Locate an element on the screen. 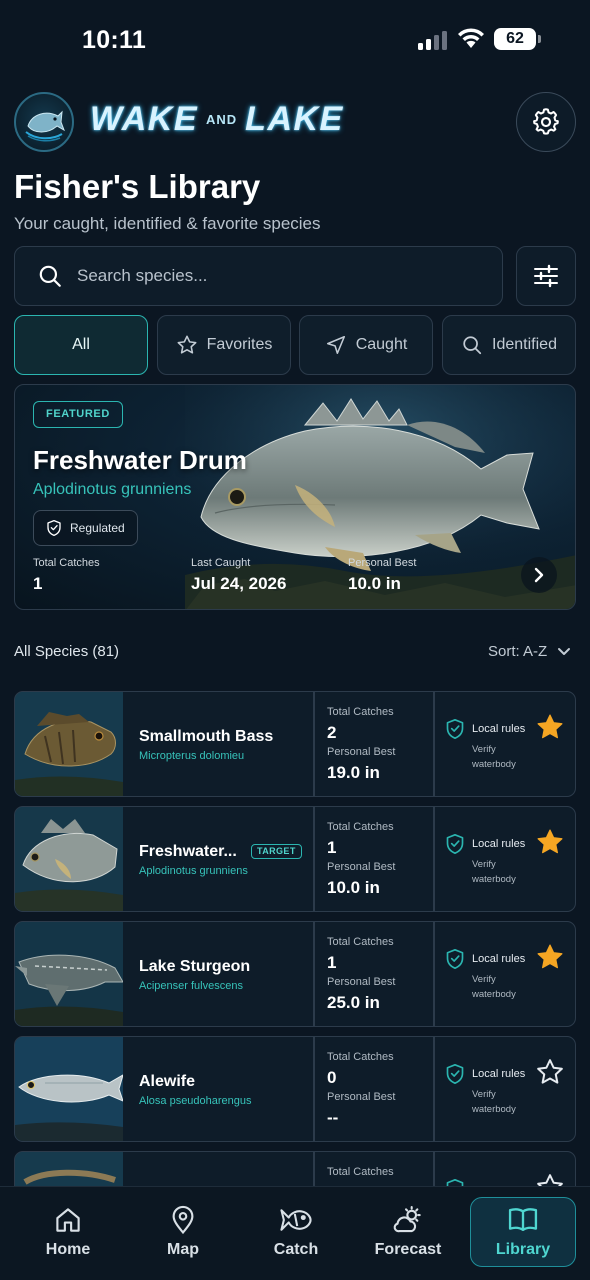 The width and height of the screenshot is (590, 1280). smallmouth-bass-thumbnail is located at coordinates (69, 744).